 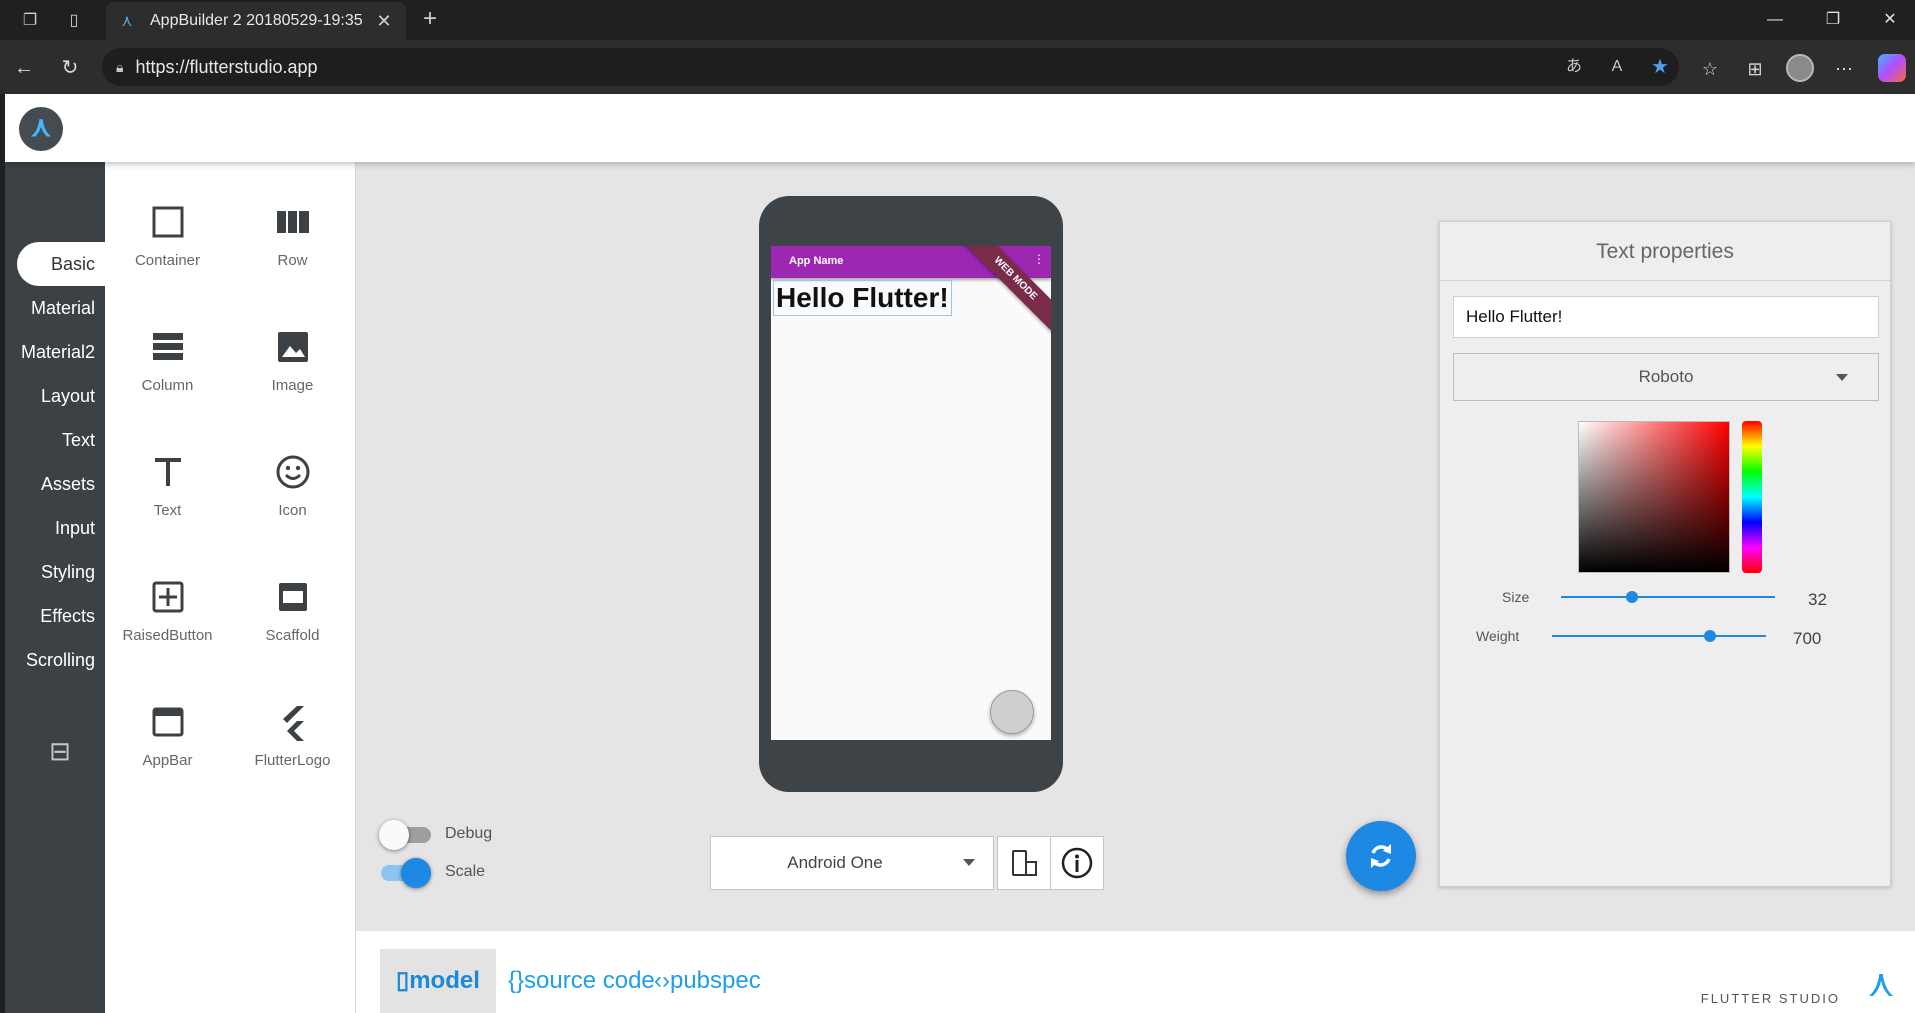 What do you see at coordinates (55, 484) in the screenshot?
I see `sidebar-item-assets: Assets` at bounding box center [55, 484].